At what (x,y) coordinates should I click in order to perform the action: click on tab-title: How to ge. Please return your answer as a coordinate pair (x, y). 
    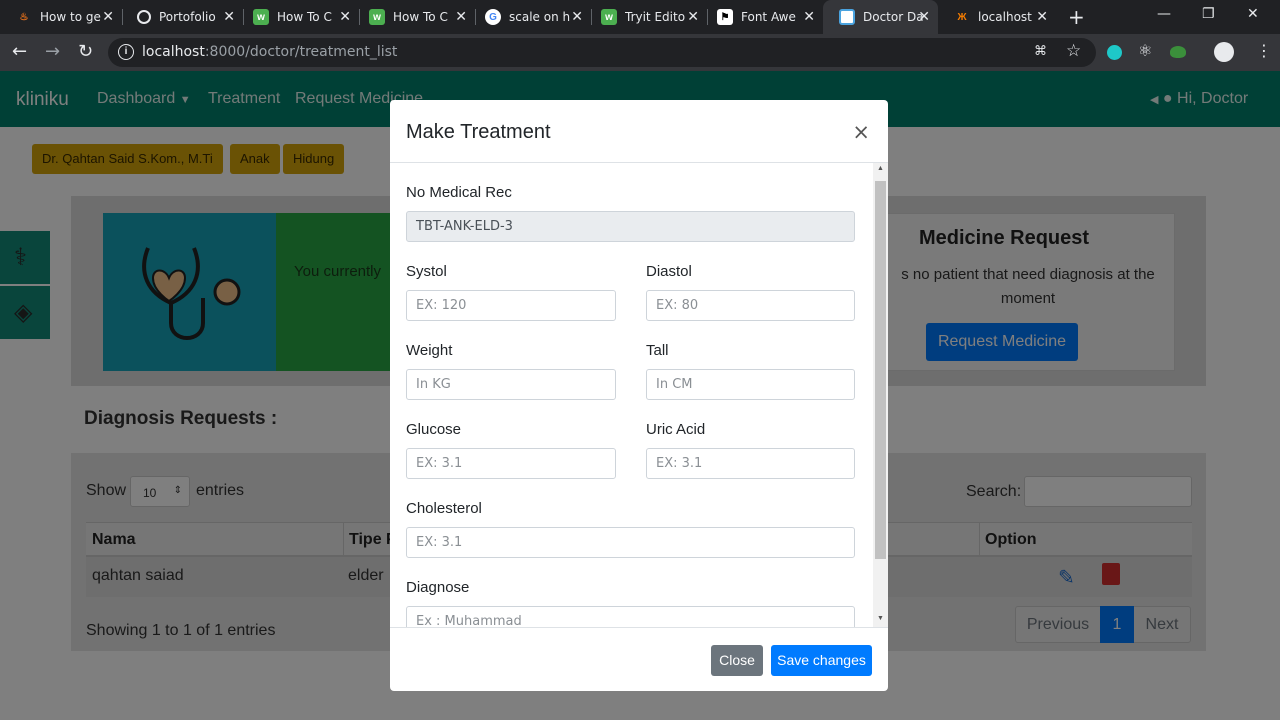
    Looking at the image, I should click on (70, 17).